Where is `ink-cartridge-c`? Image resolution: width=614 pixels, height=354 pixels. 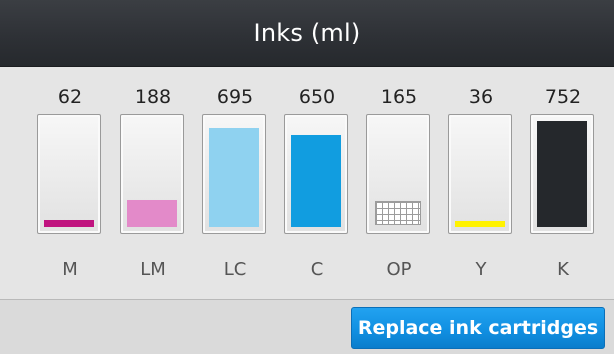 ink-cartridge-c is located at coordinates (316, 174).